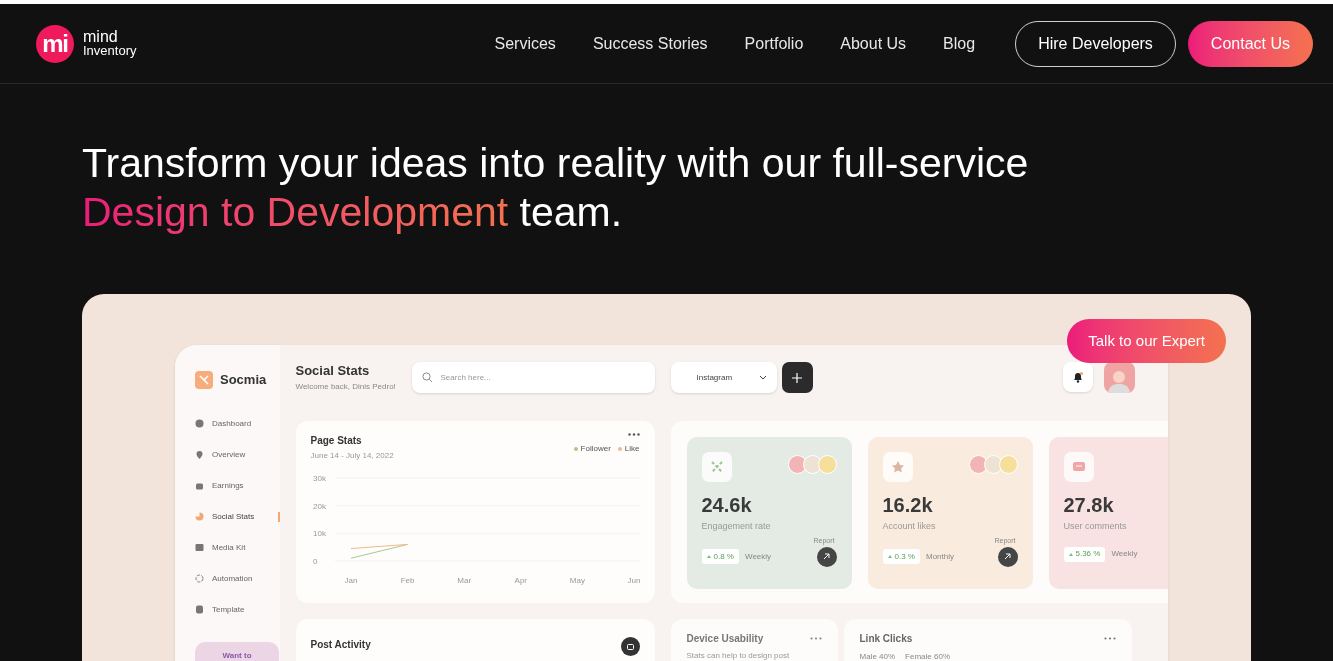  Describe the element at coordinates (352, 456) in the screenshot. I see `date-range: June 14 - July 14, 2022` at that location.